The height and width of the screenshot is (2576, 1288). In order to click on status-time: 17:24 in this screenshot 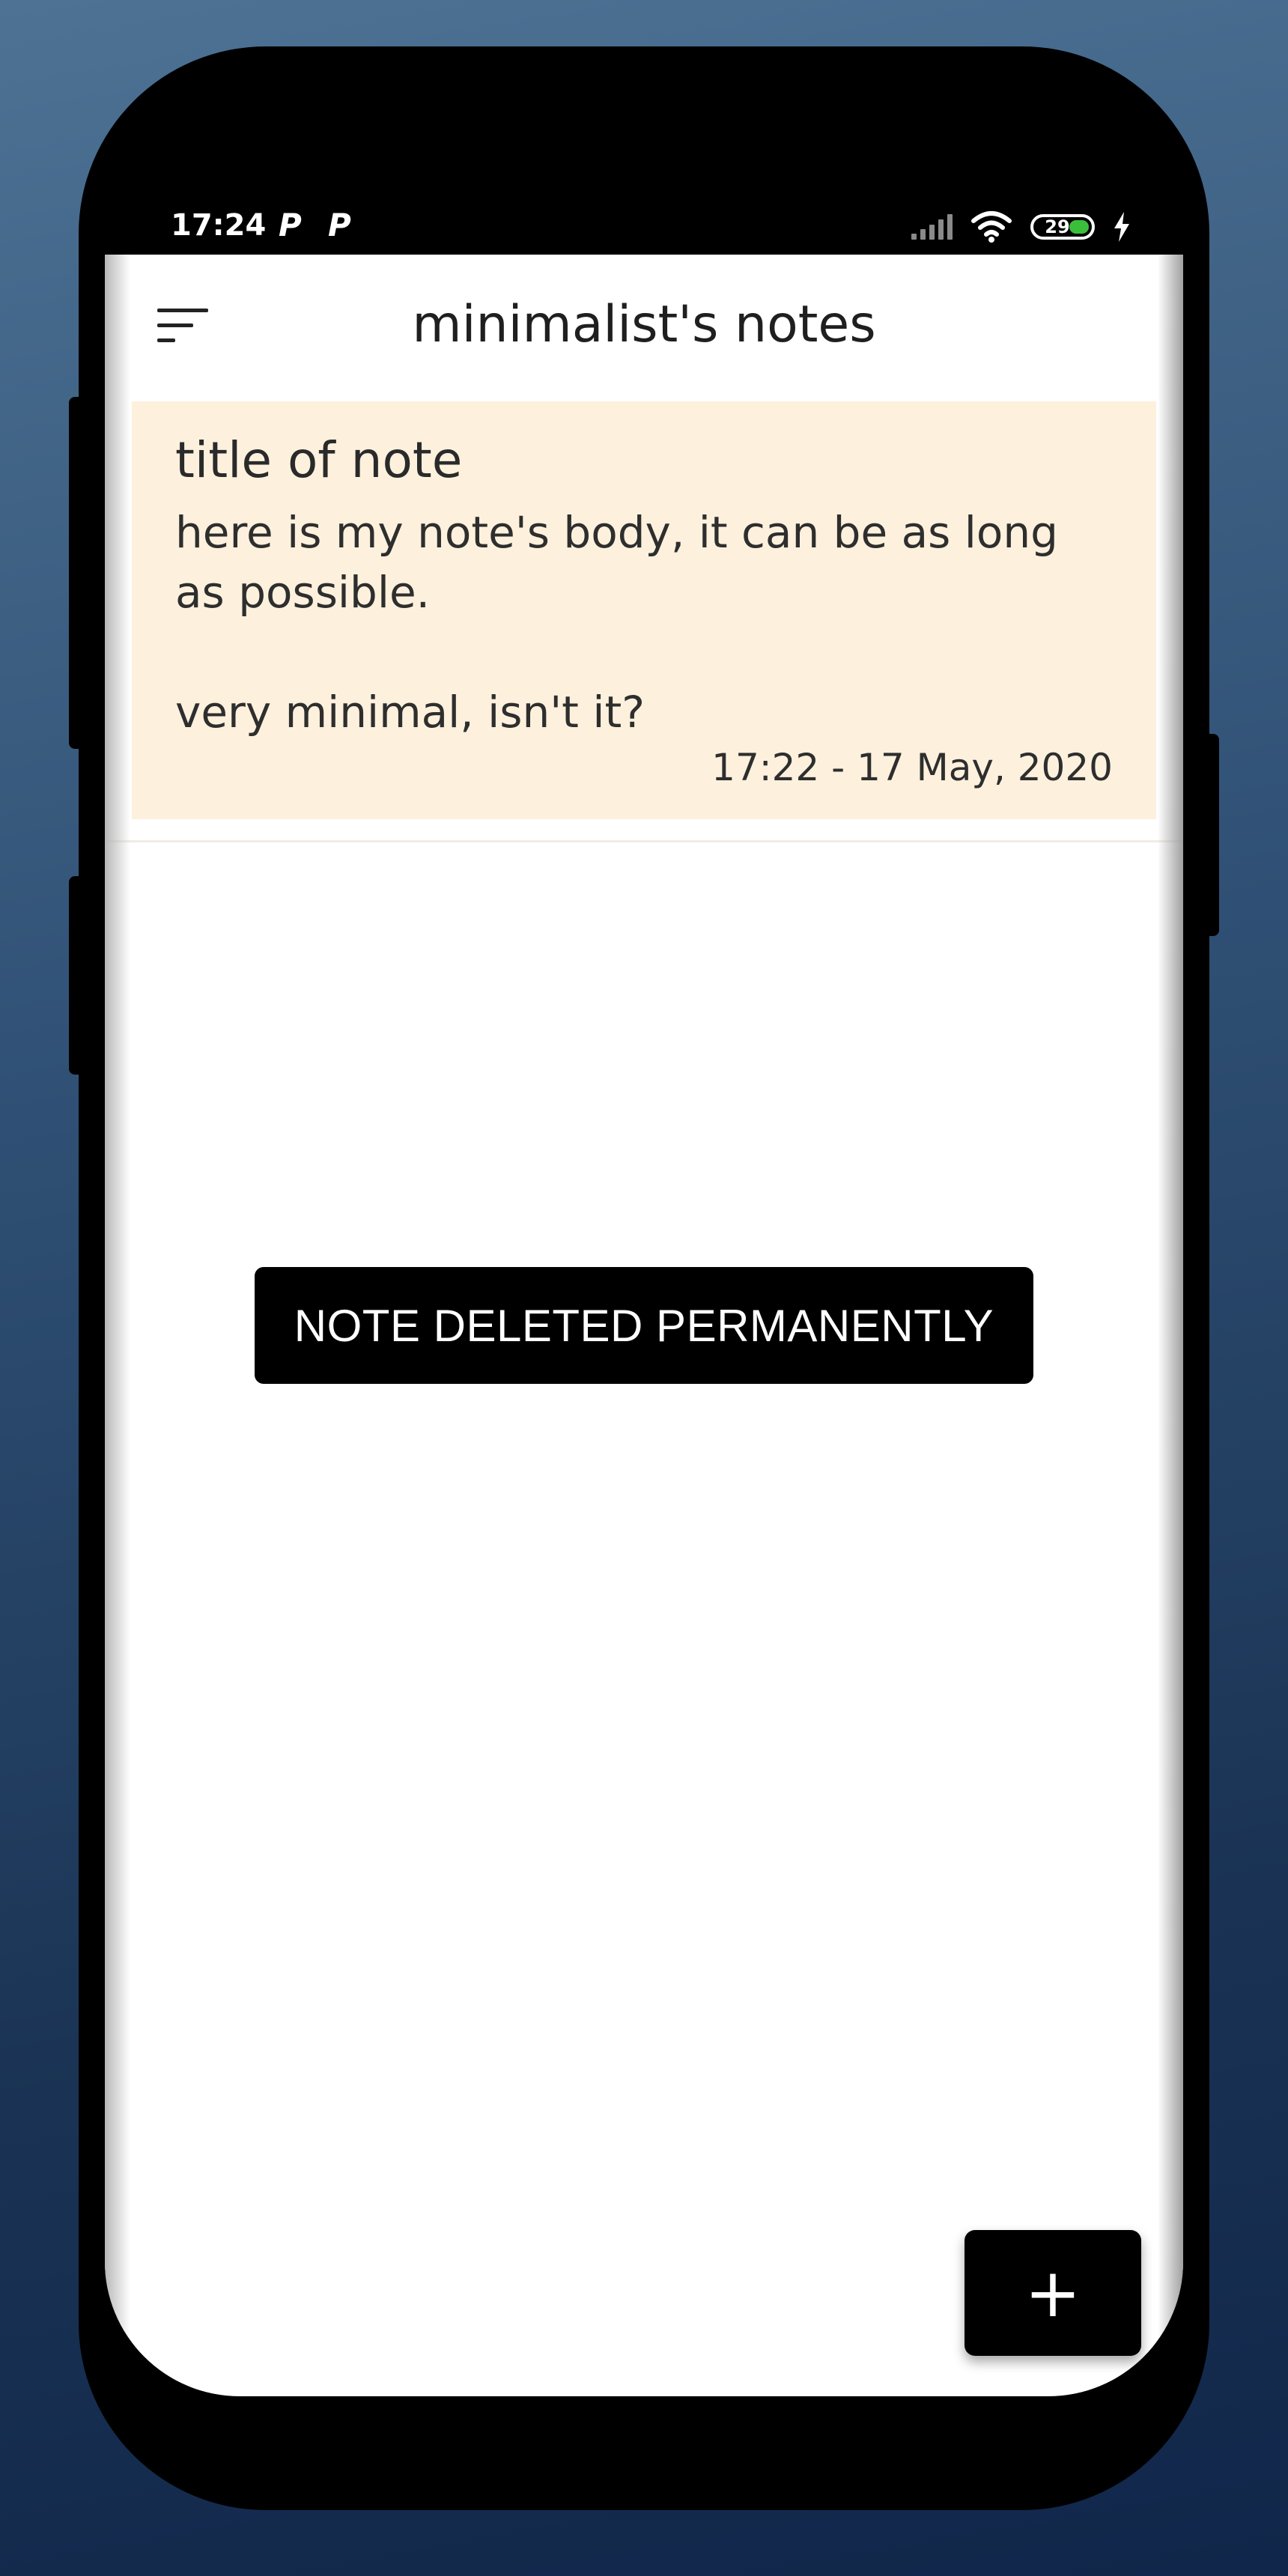, I will do `click(219, 225)`.